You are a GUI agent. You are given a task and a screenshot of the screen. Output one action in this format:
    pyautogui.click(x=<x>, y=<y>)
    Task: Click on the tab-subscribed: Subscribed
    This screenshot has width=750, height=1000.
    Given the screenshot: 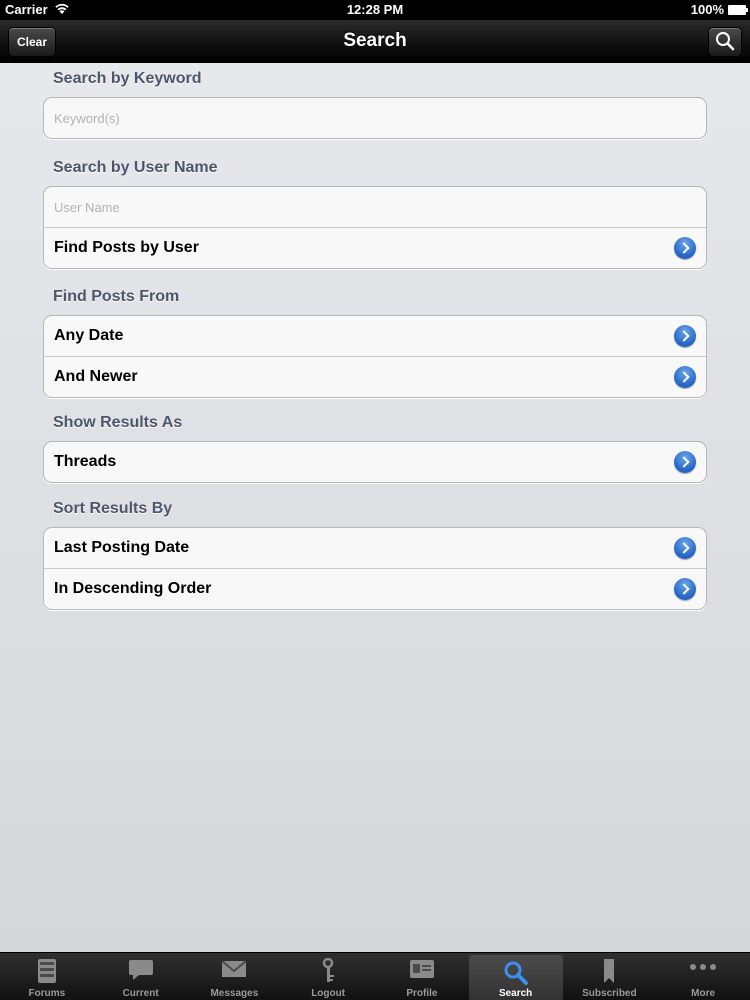 What is the action you would take?
    pyautogui.click(x=610, y=976)
    